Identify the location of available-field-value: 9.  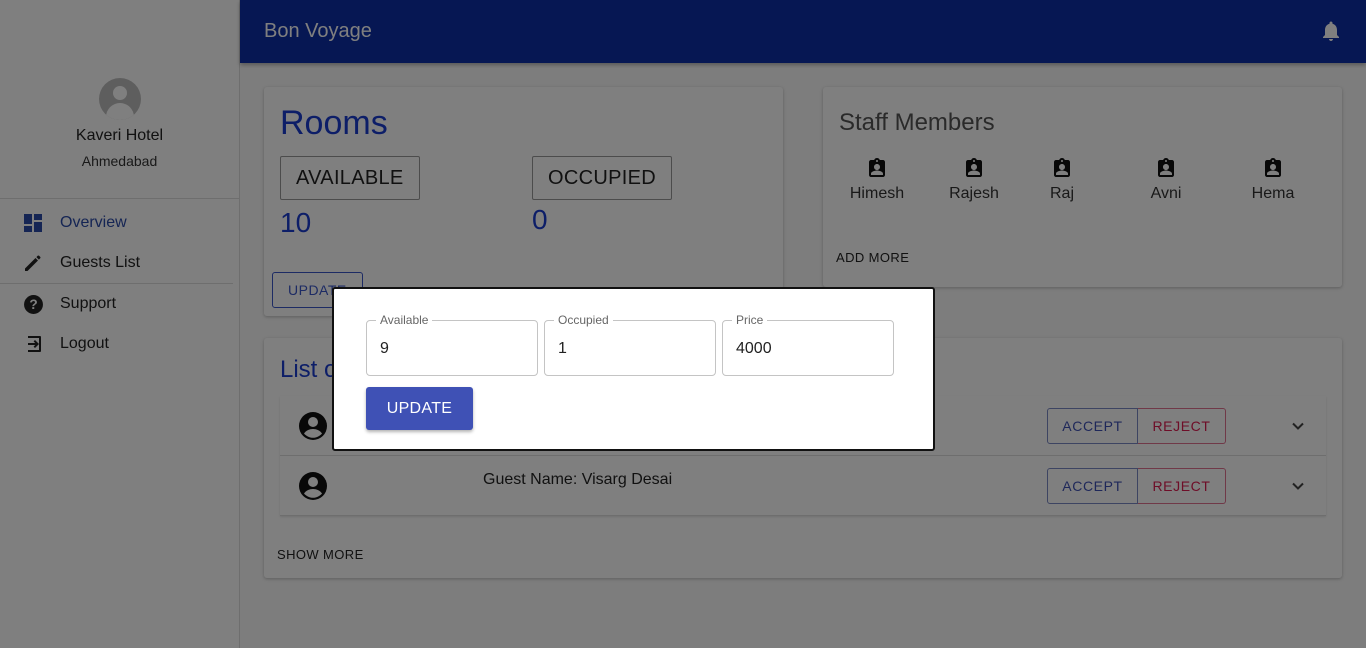
(384, 348).